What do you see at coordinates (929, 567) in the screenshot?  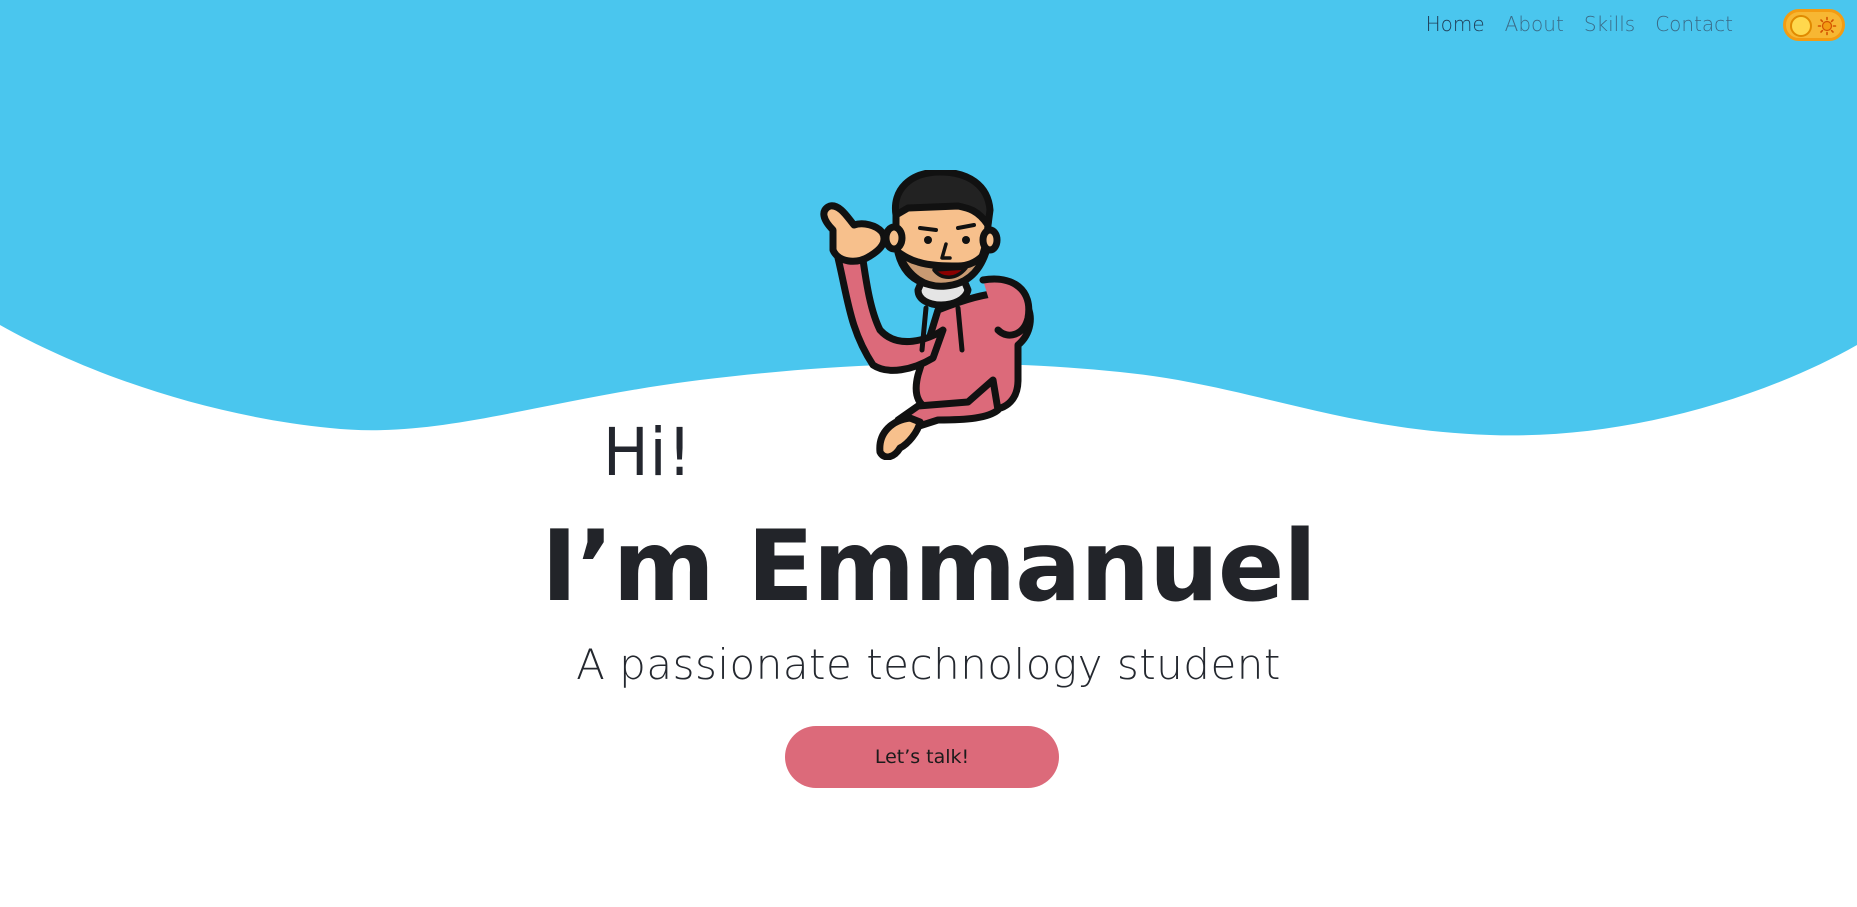 I see `hero-name-heading: I’m Emmanuel` at bounding box center [929, 567].